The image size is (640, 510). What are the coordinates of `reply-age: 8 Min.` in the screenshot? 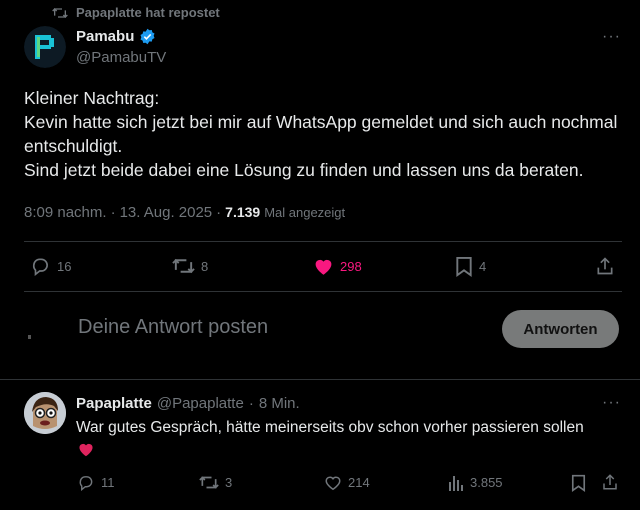 It's located at (279, 403).